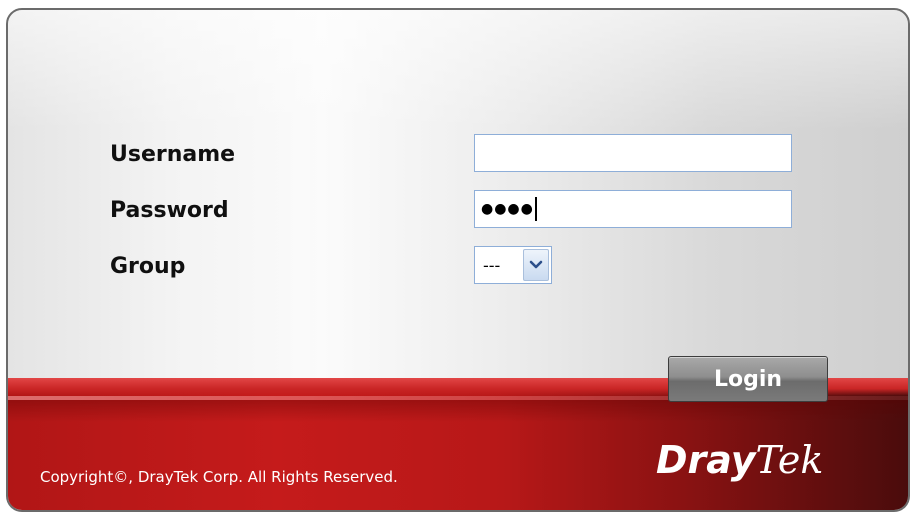 This screenshot has width=918, height=516. I want to click on login-button: Login, so click(748, 379).